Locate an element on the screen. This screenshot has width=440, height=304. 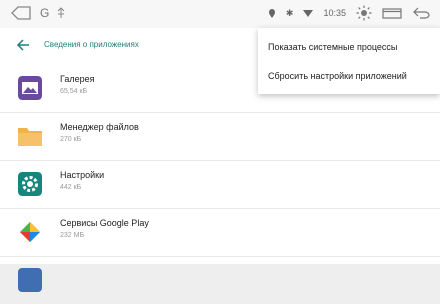
app-size: 442 кБ is located at coordinates (71, 187).